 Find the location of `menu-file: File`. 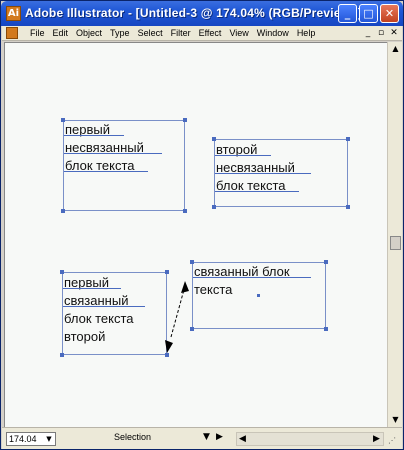

menu-file: File is located at coordinates (37, 33).